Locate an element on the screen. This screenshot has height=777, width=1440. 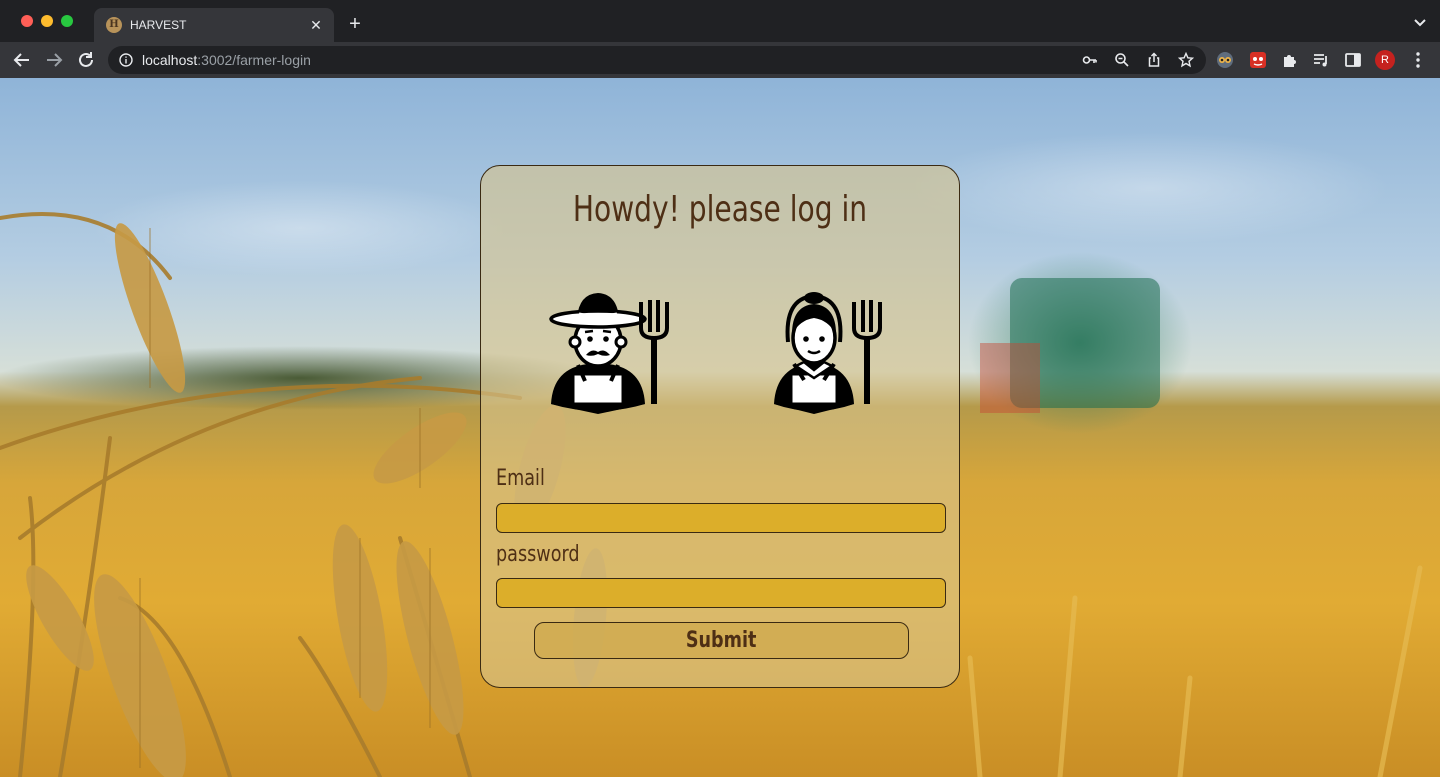
email-label: Email is located at coordinates (520, 478).